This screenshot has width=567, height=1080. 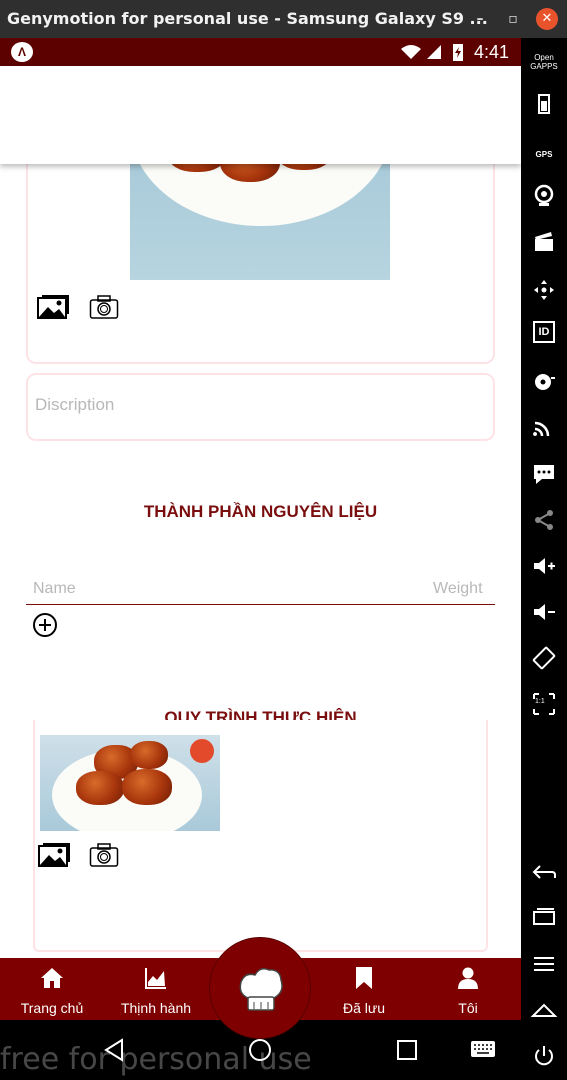 I want to click on volume-up-icon, so click(x=544, y=566).